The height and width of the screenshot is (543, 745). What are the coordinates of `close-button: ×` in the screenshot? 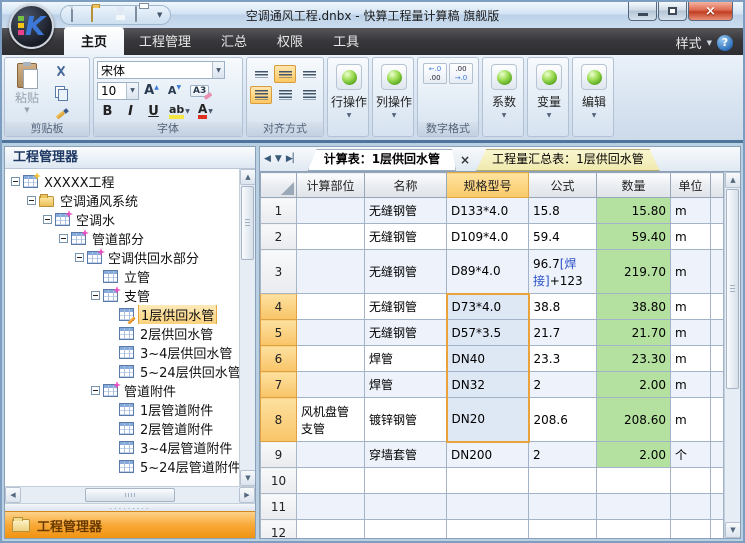 It's located at (710, 11).